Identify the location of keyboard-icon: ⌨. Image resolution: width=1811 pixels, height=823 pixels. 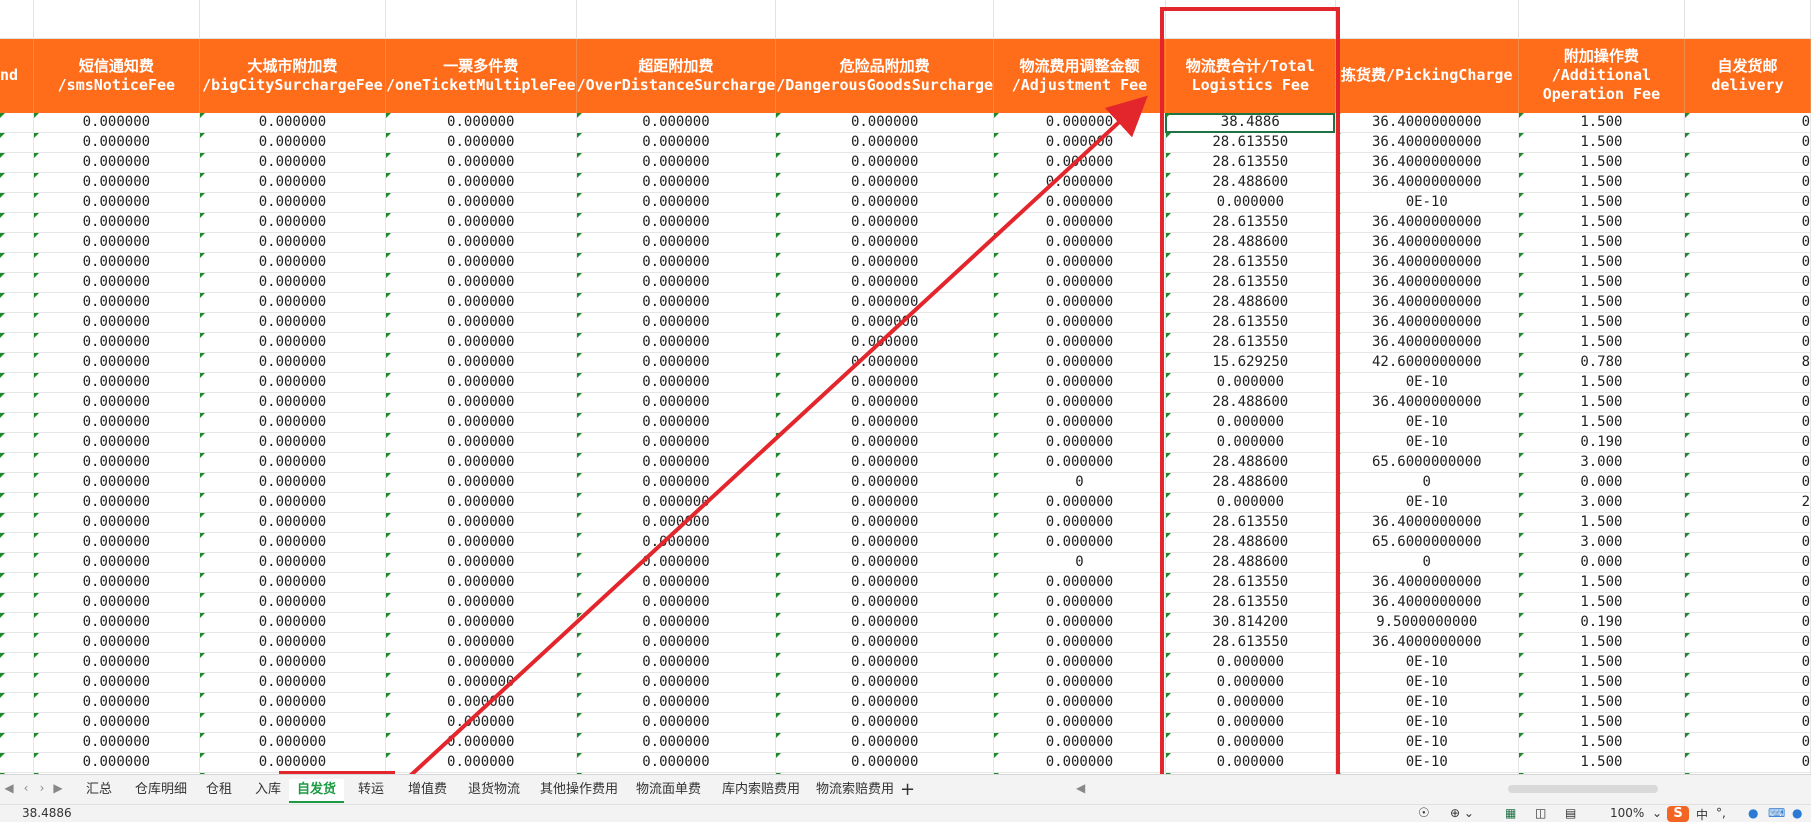
(1776, 813).